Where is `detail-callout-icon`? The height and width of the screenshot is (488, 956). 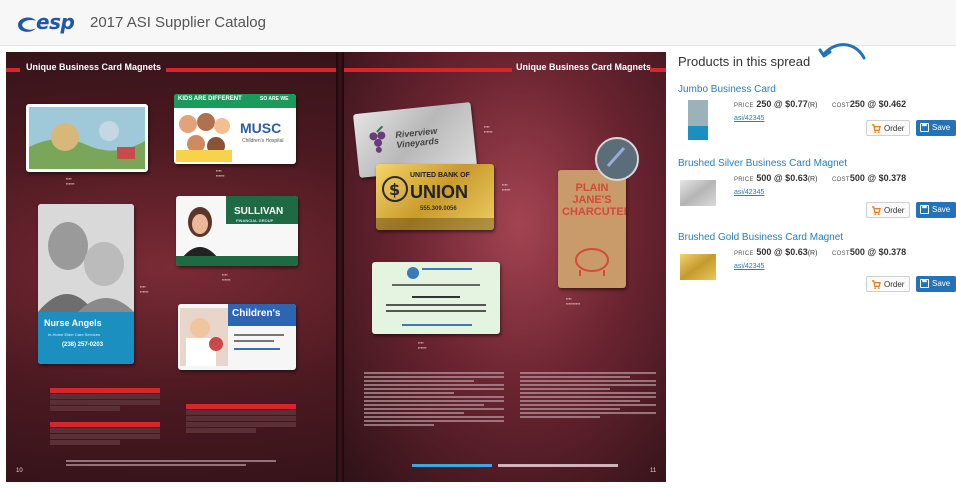
detail-callout-icon is located at coordinates (617, 159).